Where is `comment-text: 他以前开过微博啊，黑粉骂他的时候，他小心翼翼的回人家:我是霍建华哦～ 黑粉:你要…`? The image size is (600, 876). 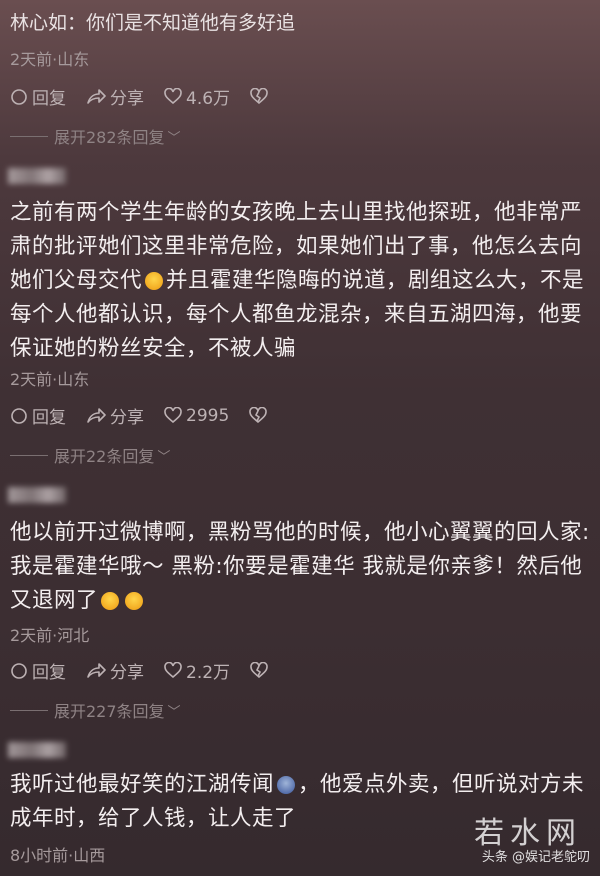 comment-text: 他以前开过微博啊，黑粉骂他的时候，他小心翼翼的回人家:我是霍建华哦～ 黑粉:你要… is located at coordinates (300, 566).